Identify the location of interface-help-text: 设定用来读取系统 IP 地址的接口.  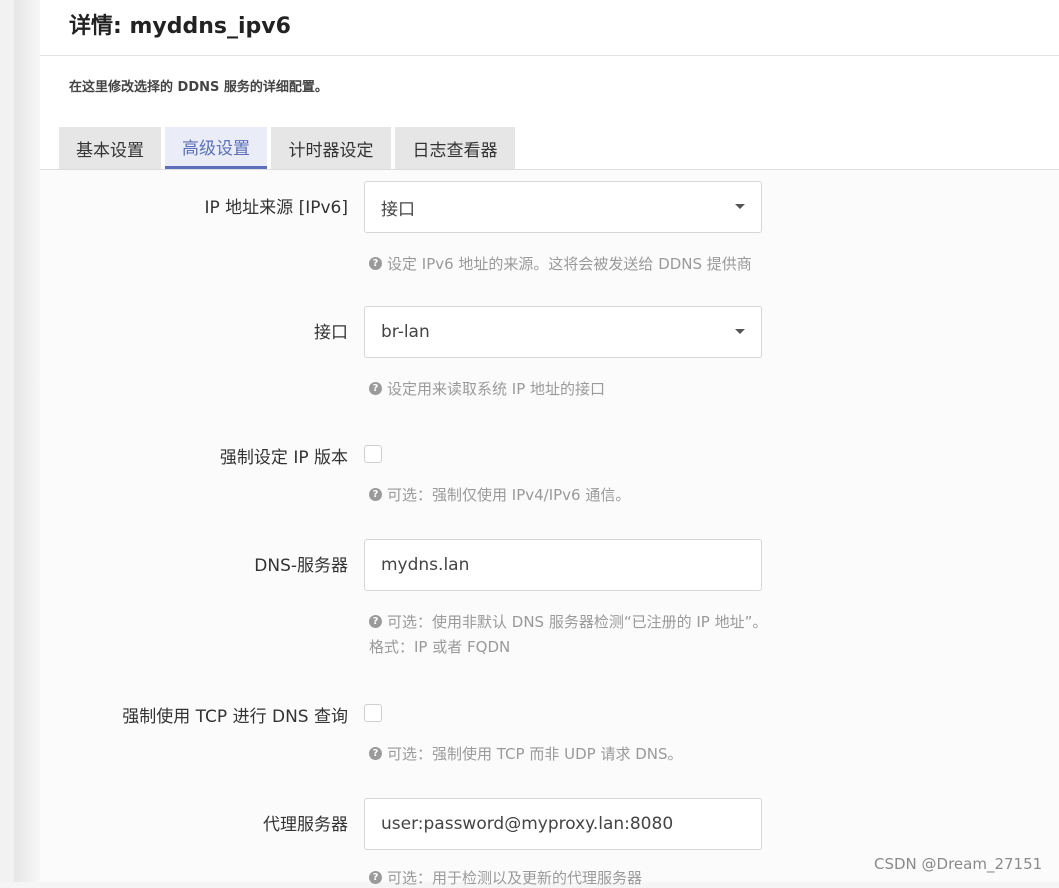
(496, 389).